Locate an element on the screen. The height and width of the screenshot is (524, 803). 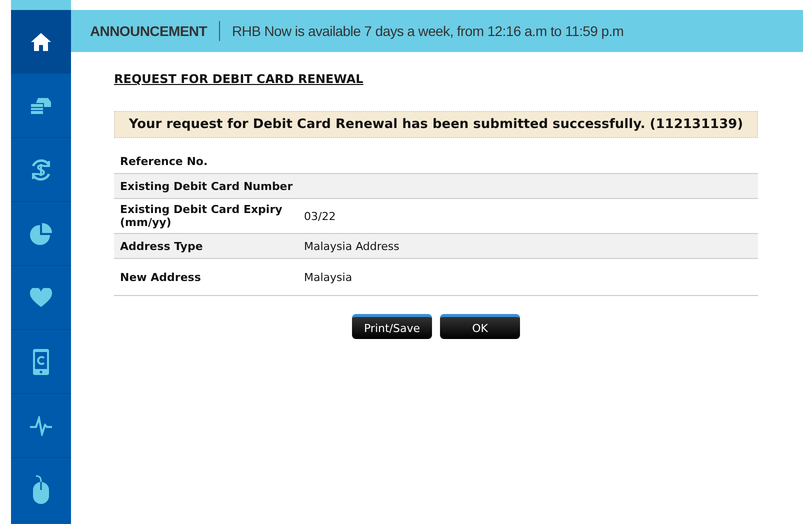
action-button: Print/Save is located at coordinates (392, 326).